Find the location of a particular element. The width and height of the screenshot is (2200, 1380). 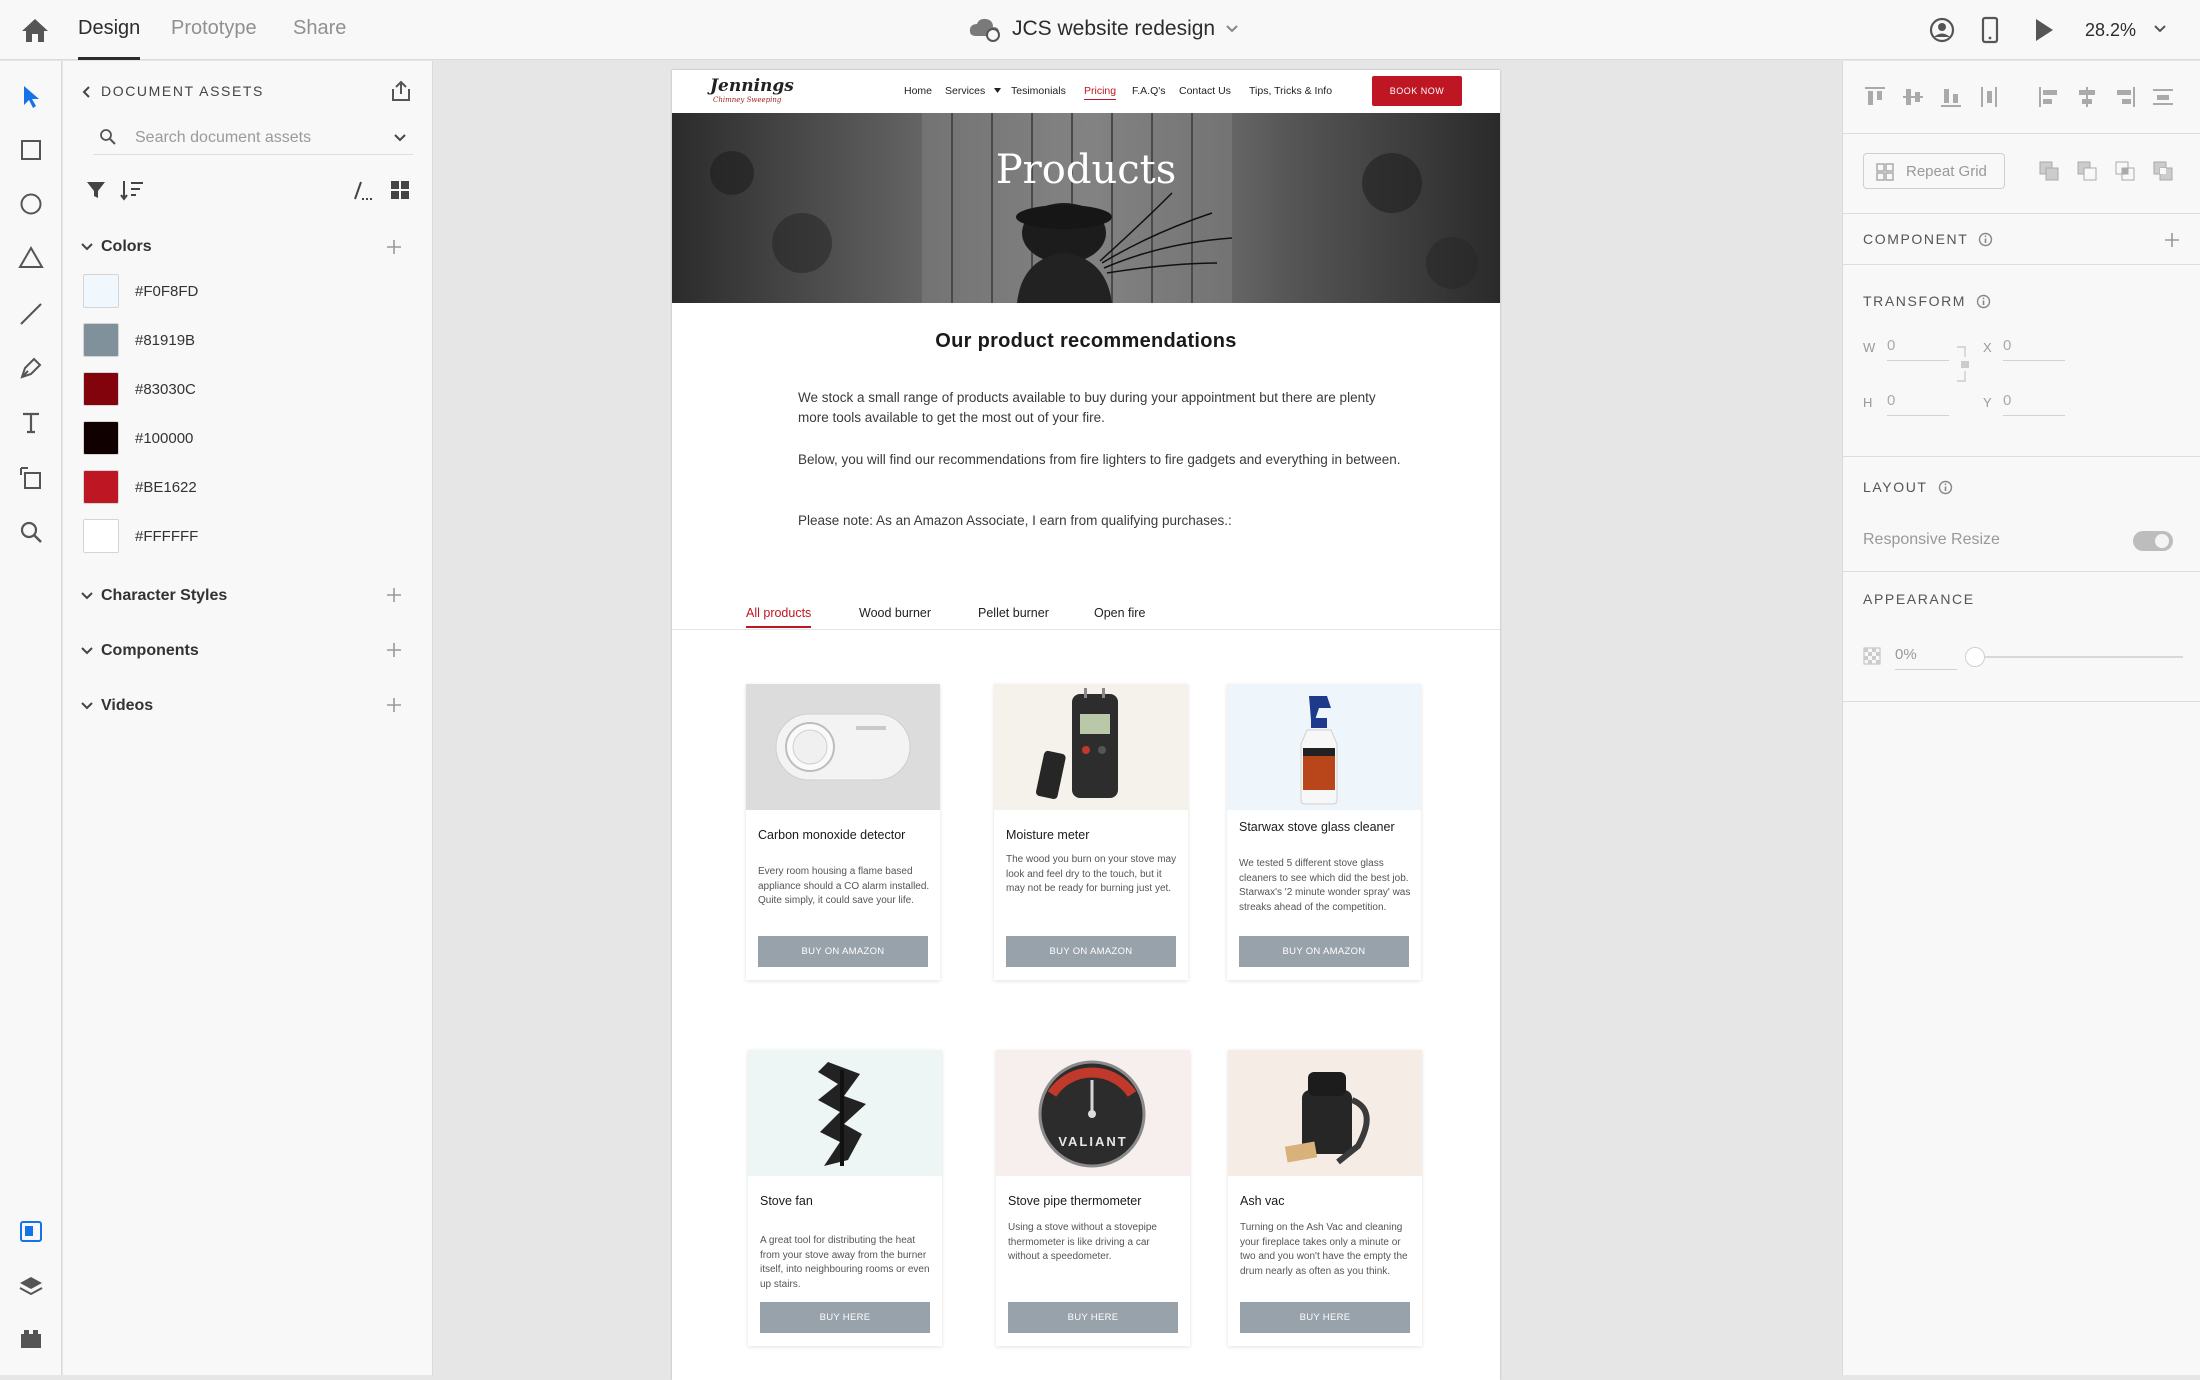

tab-design: Design is located at coordinates (109, 38).